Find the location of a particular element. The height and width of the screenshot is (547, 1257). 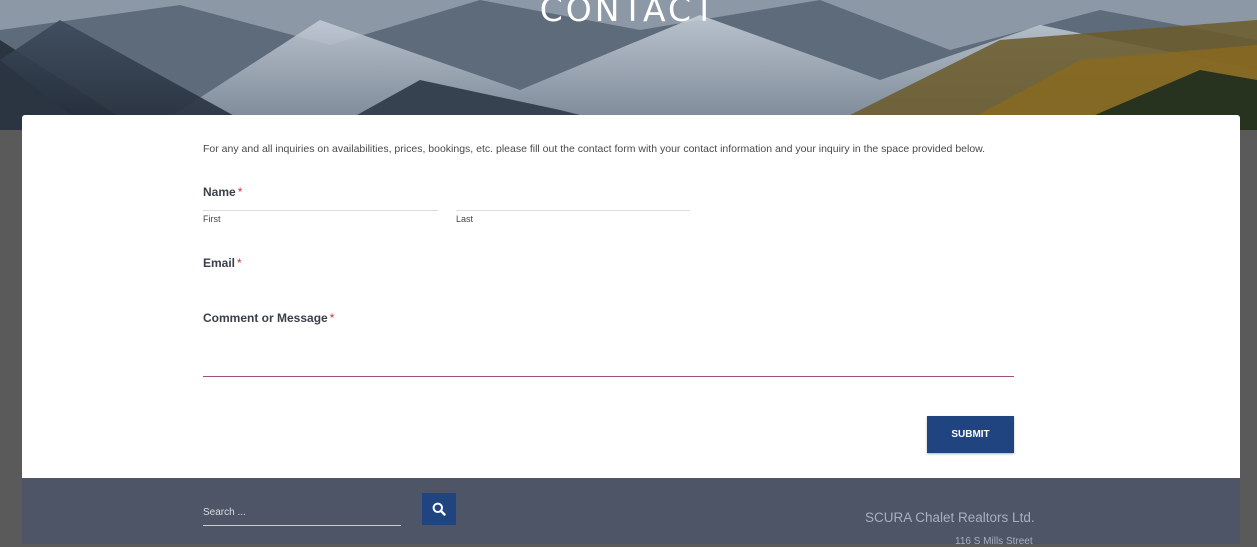

message-textarea is located at coordinates (608, 353).